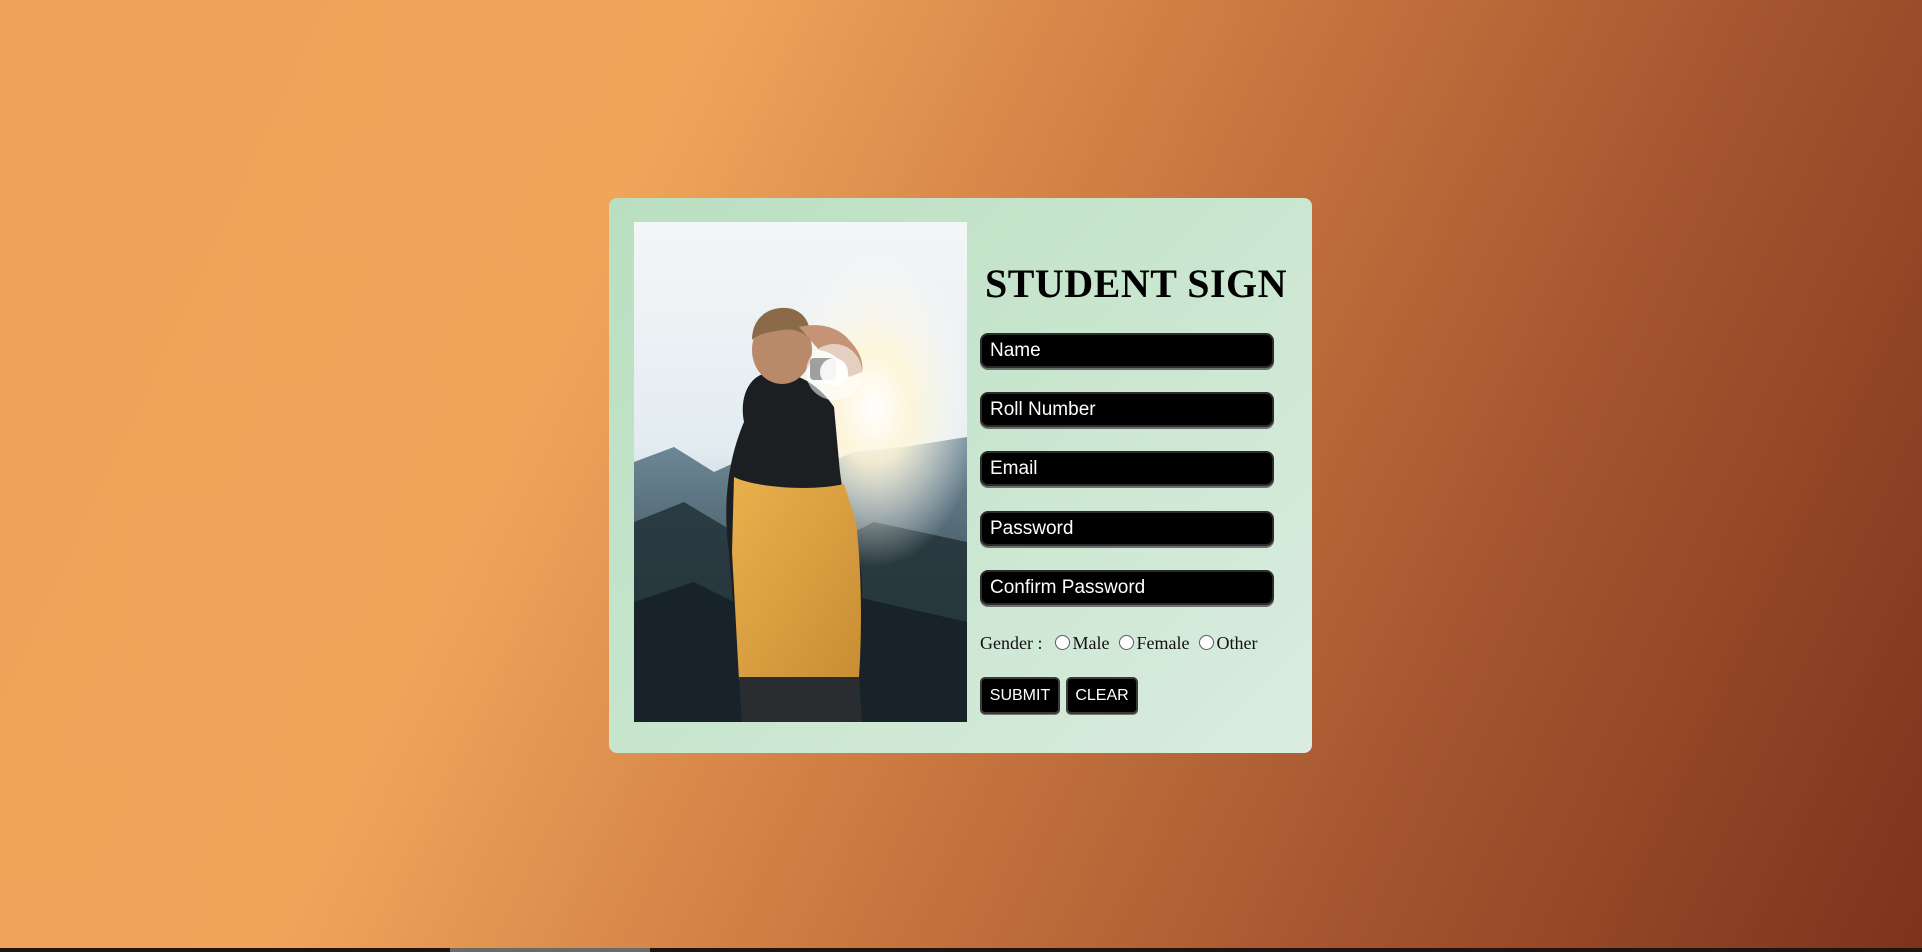 The height and width of the screenshot is (952, 1922). I want to click on gender-option-female: Female, so click(1154, 643).